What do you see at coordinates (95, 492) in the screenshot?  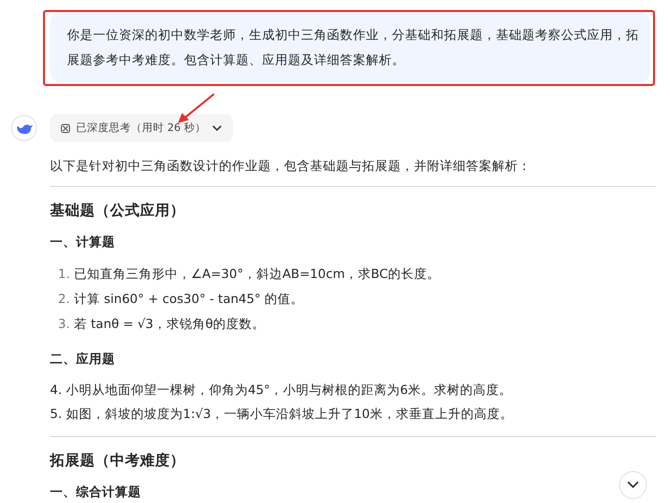 I see `subsection-heading: 一、综合计算题` at bounding box center [95, 492].